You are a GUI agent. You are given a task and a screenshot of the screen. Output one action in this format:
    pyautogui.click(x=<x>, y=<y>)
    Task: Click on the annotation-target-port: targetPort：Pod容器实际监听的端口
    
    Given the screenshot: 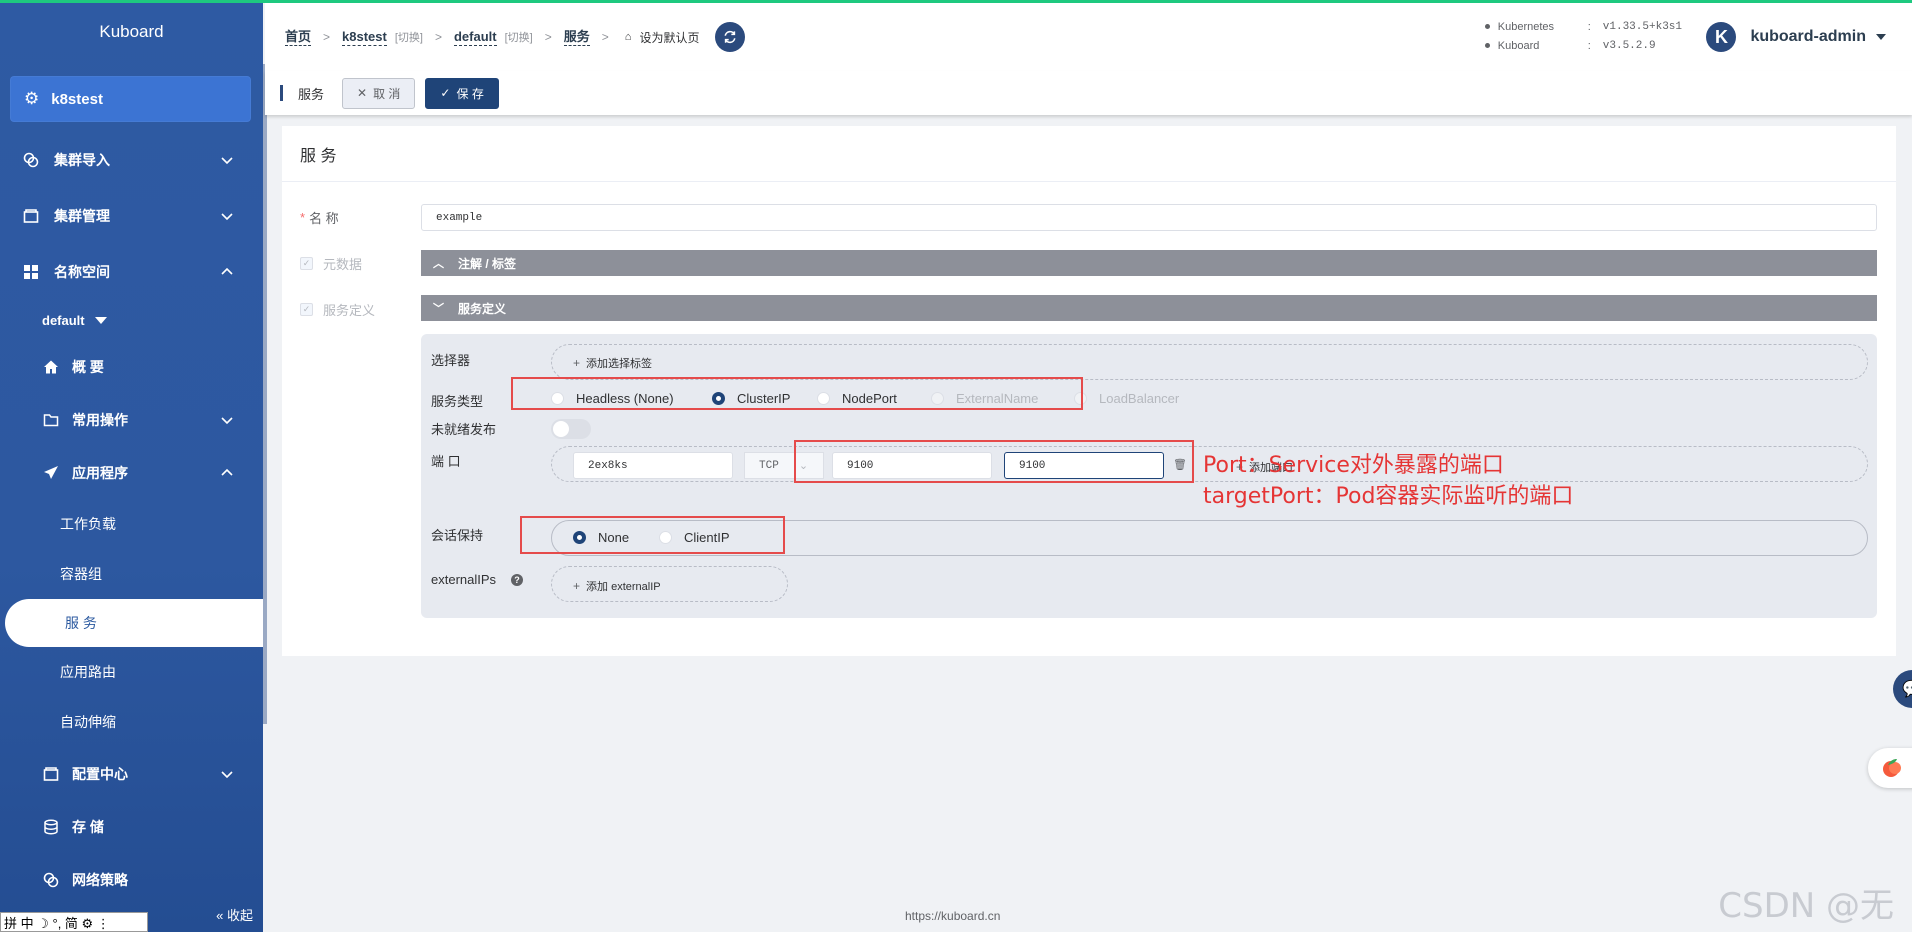 What is the action you would take?
    pyautogui.click(x=1388, y=496)
    